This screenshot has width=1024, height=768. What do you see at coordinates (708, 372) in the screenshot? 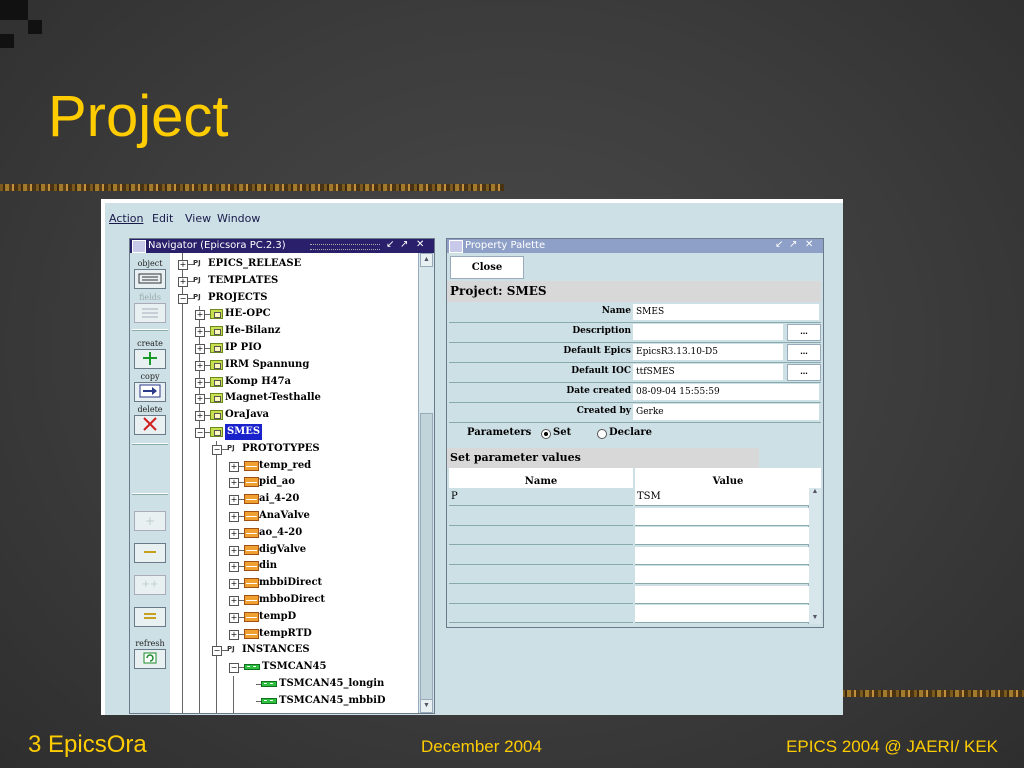
I see `default-ioc-field: ttfSMES` at bounding box center [708, 372].